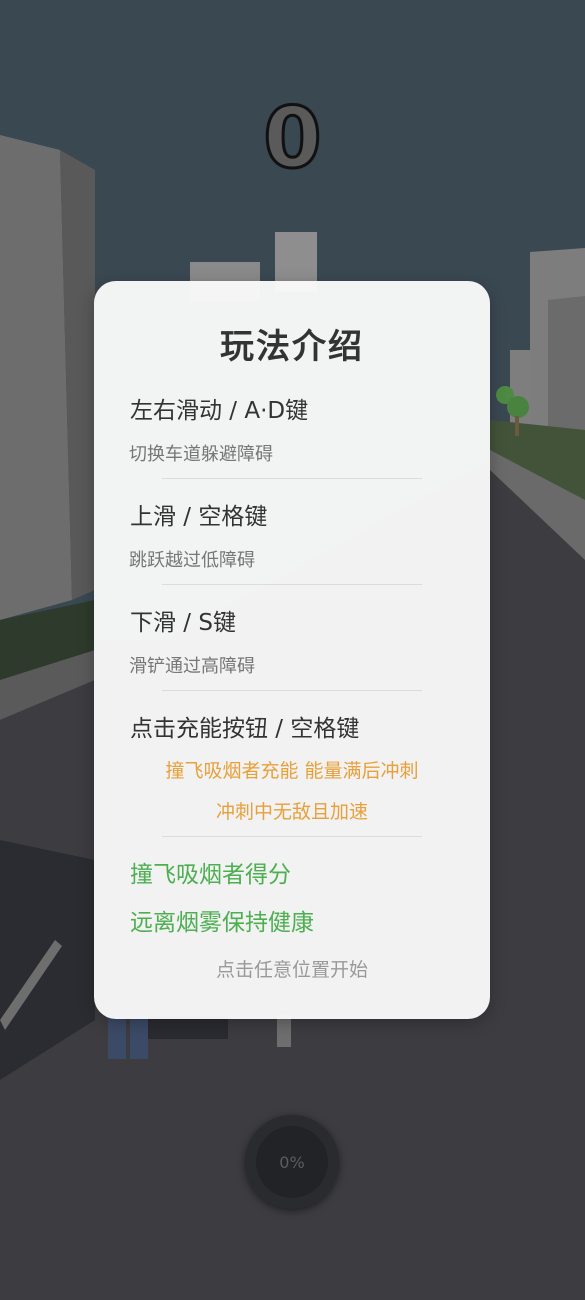 The image size is (585, 1300). I want to click on rule-heading-jump: 上滑 / 空格键, so click(199, 517).